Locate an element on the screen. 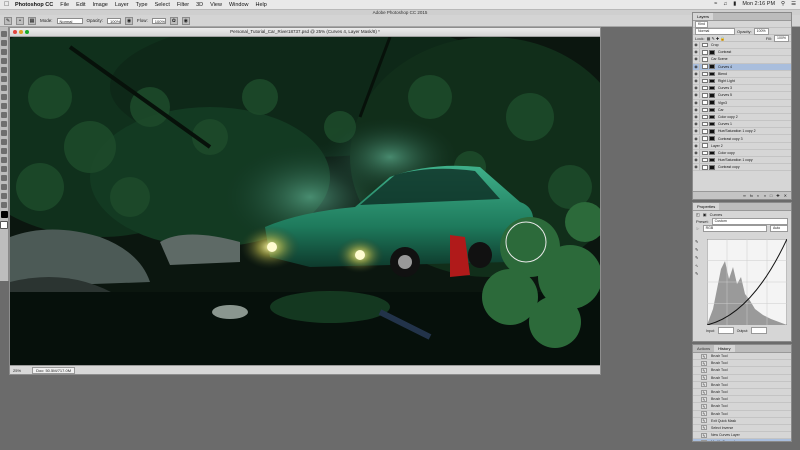 This screenshot has width=800, height=450. menu-file: File is located at coordinates (64, 5).